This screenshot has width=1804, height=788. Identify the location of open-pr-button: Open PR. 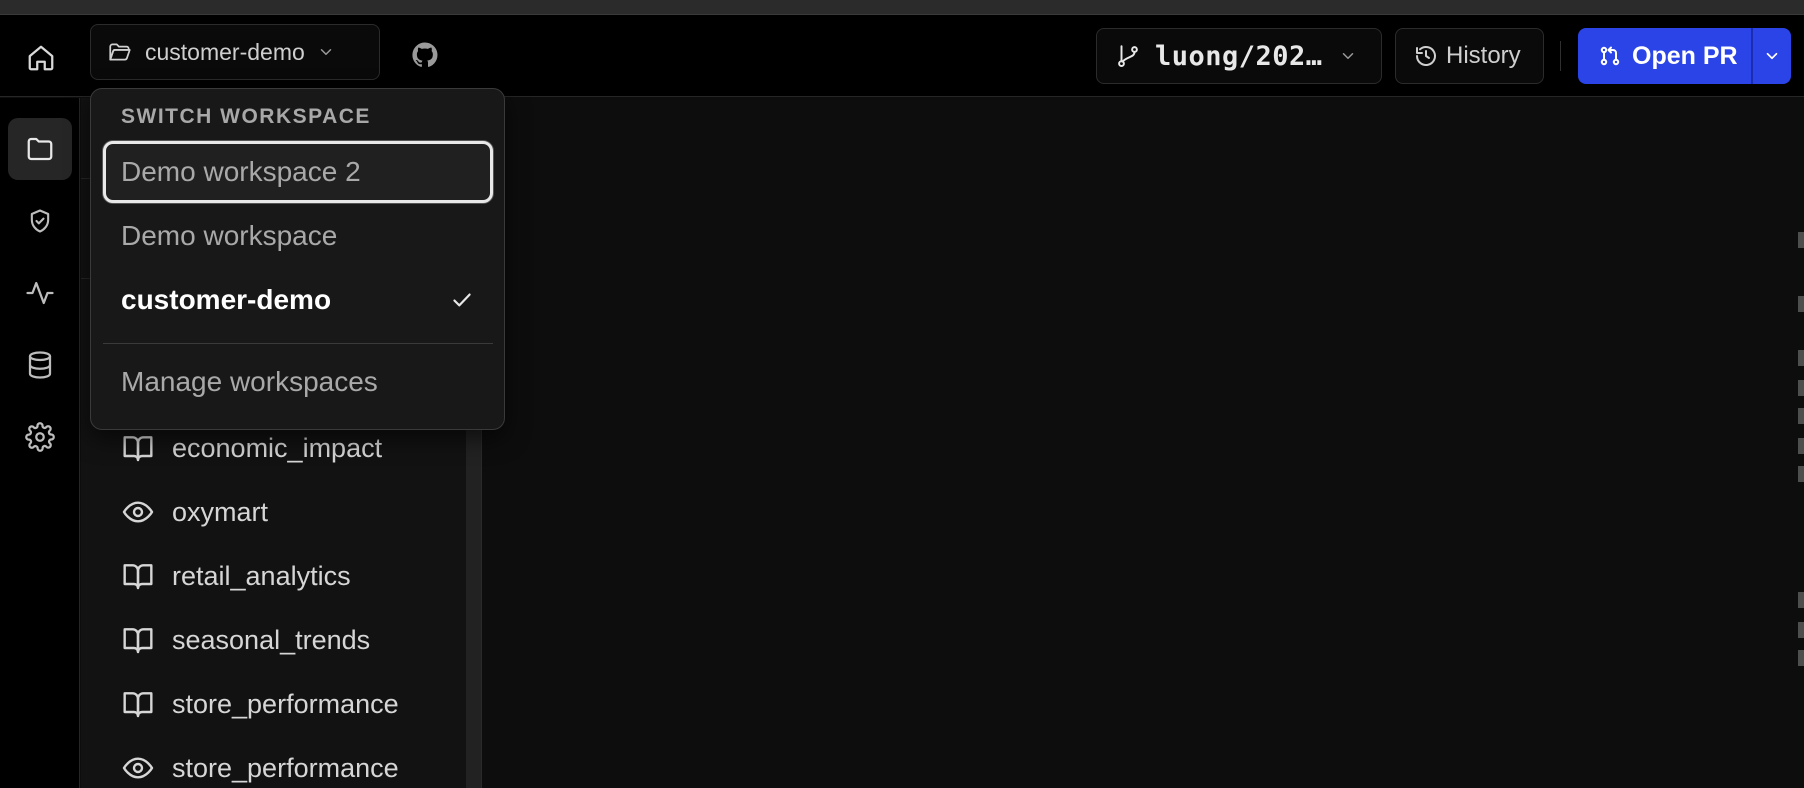
(1664, 56).